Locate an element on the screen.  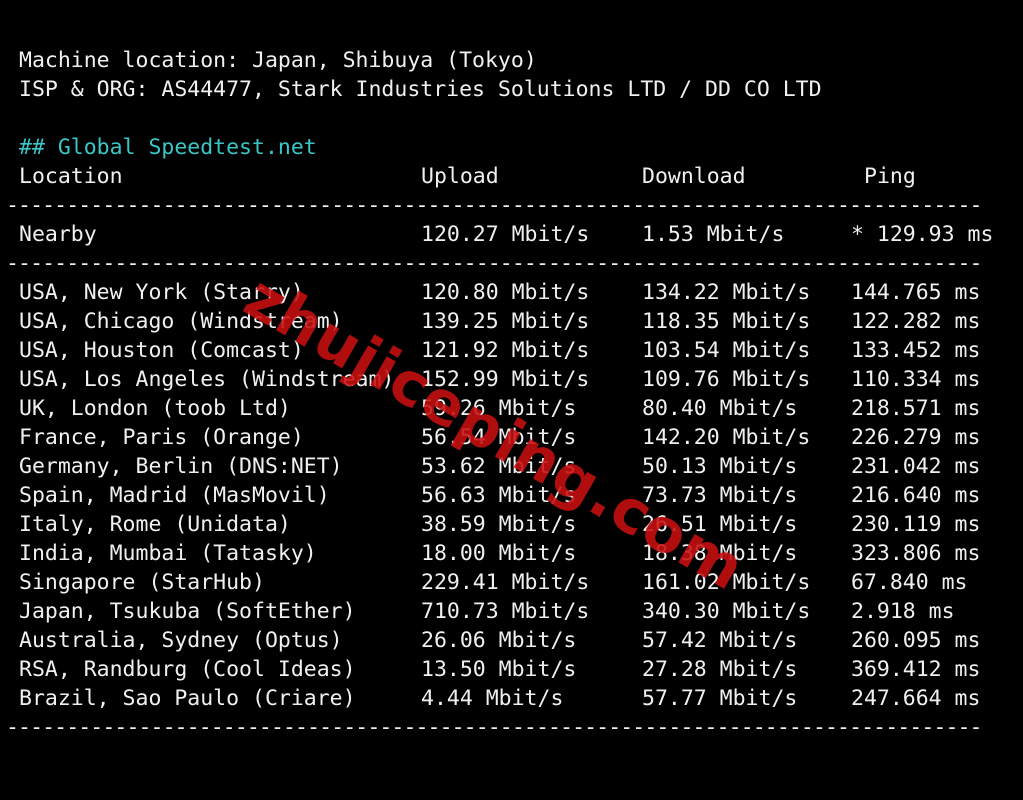
row-location: France, Paris (Orange) is located at coordinates (161, 437).